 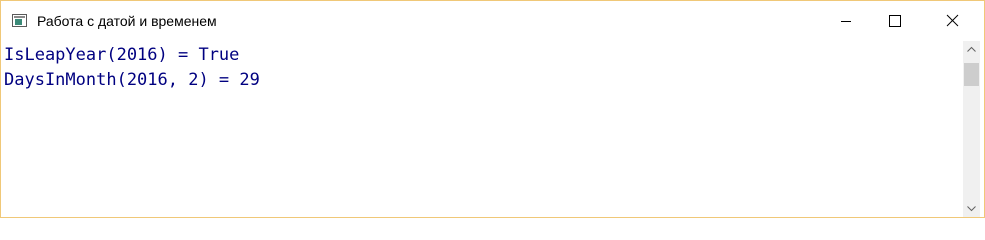 I want to click on minimize-icon, so click(x=846, y=21).